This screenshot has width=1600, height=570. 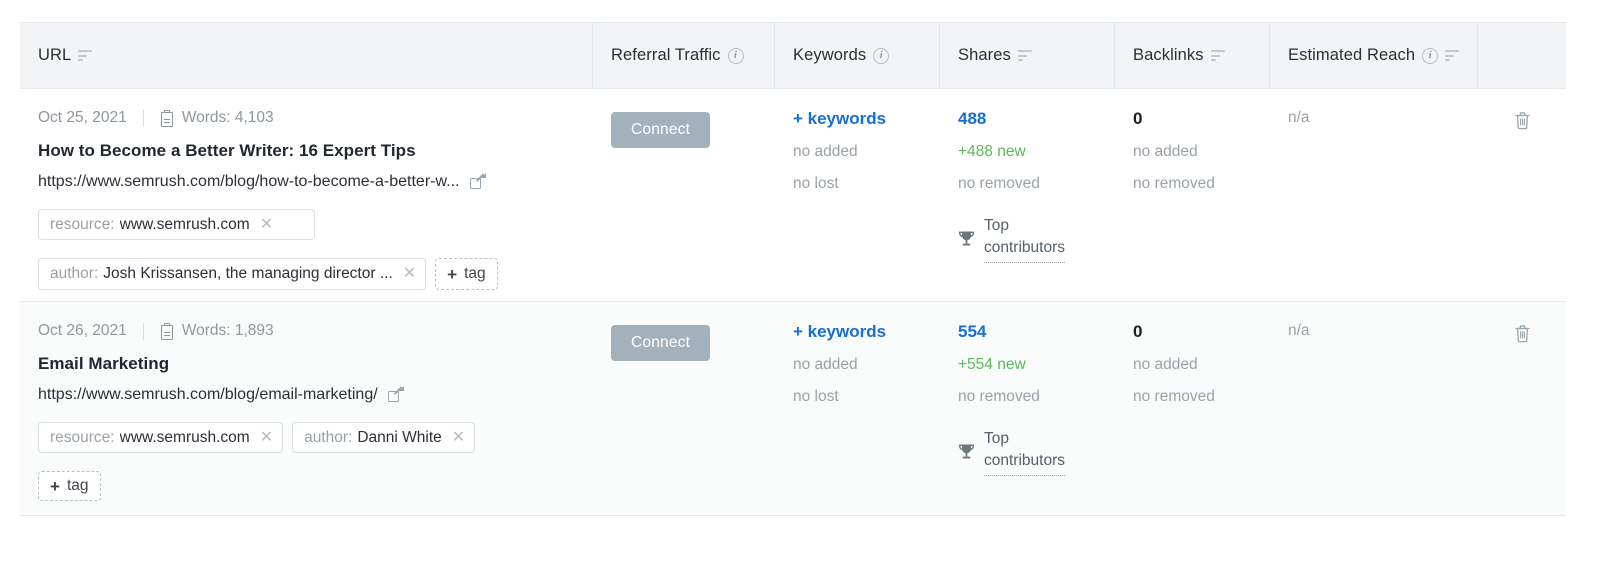 What do you see at coordinates (306, 331) in the screenshot?
I see `row-meta: Oct 26, 2021 Words: 1,893` at bounding box center [306, 331].